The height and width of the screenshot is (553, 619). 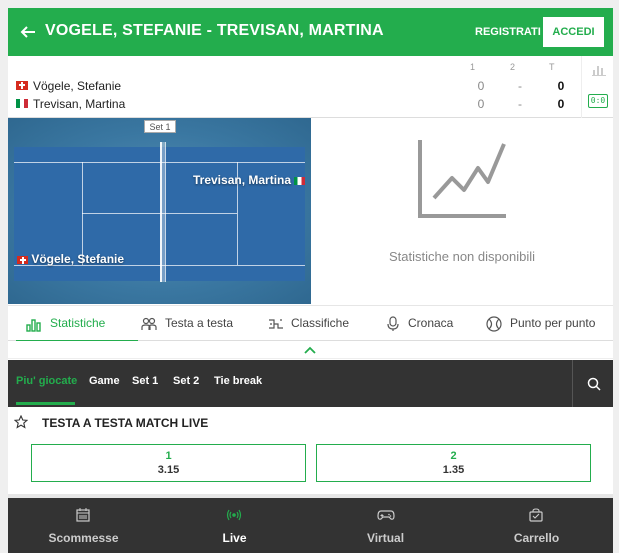 I want to click on scoreboard-icon: 0:0, so click(x=598, y=101).